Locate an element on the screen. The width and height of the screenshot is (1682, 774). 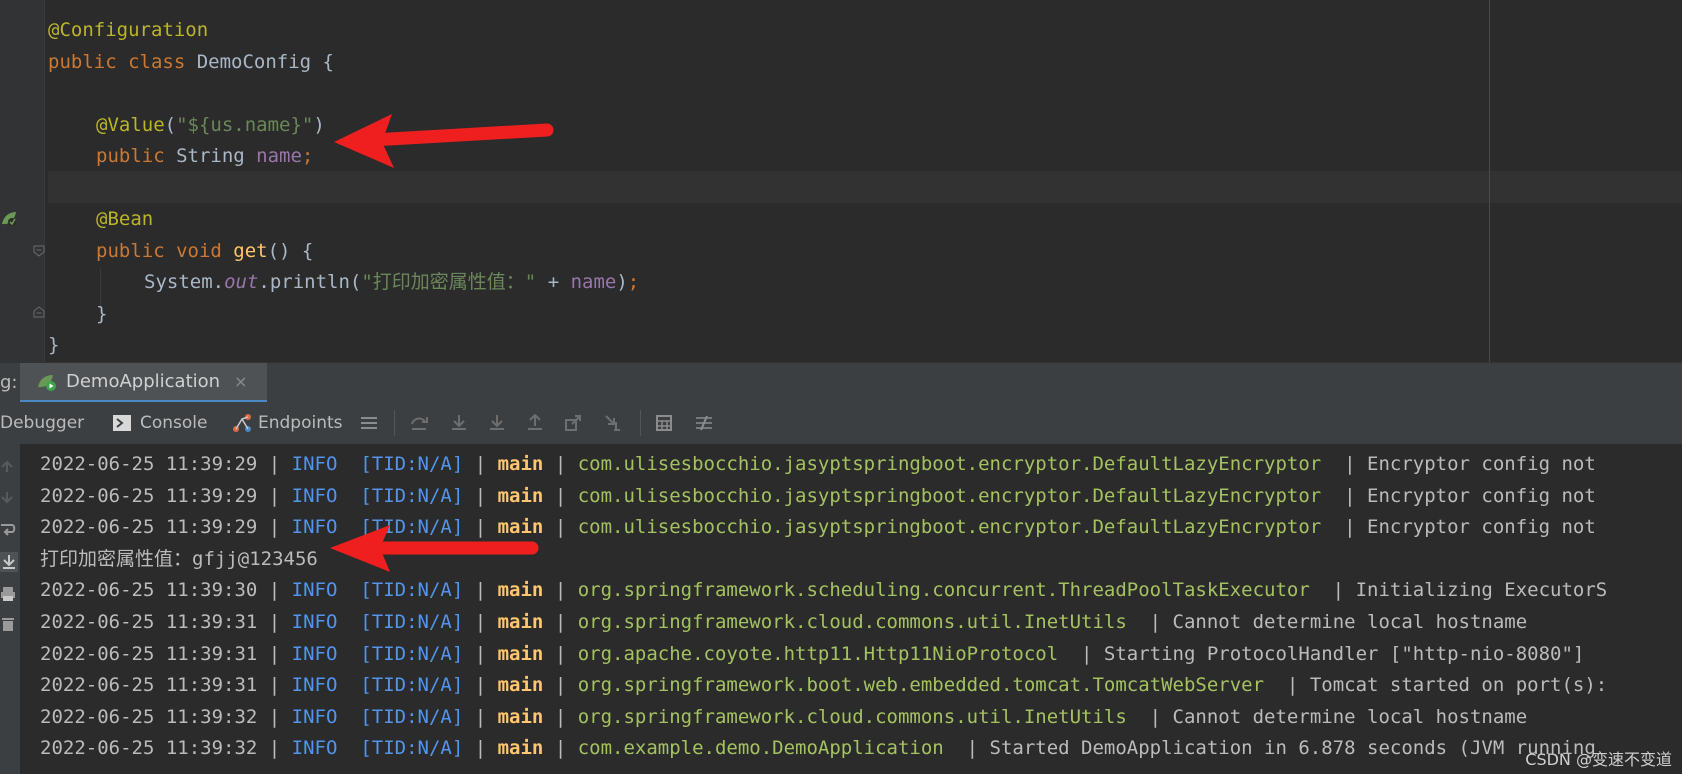
scroll-up-icon is located at coordinates (7, 467).